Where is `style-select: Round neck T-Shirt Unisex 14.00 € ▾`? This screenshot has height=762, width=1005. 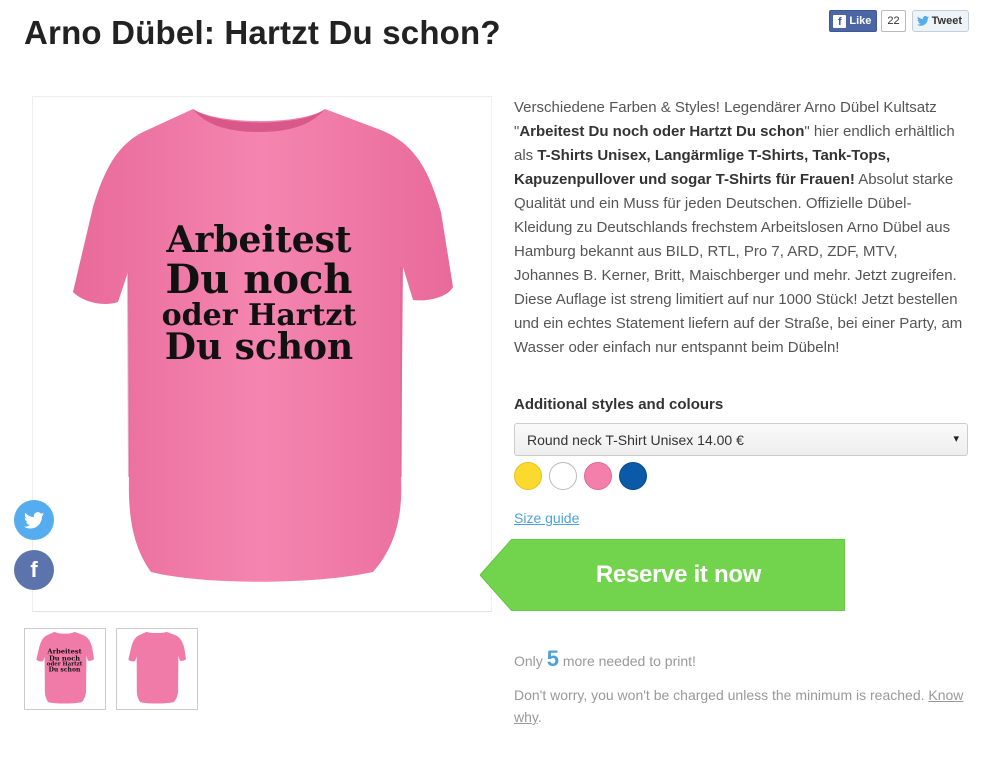
style-select: Round neck T-Shirt Unisex 14.00 € ▾ is located at coordinates (741, 439).